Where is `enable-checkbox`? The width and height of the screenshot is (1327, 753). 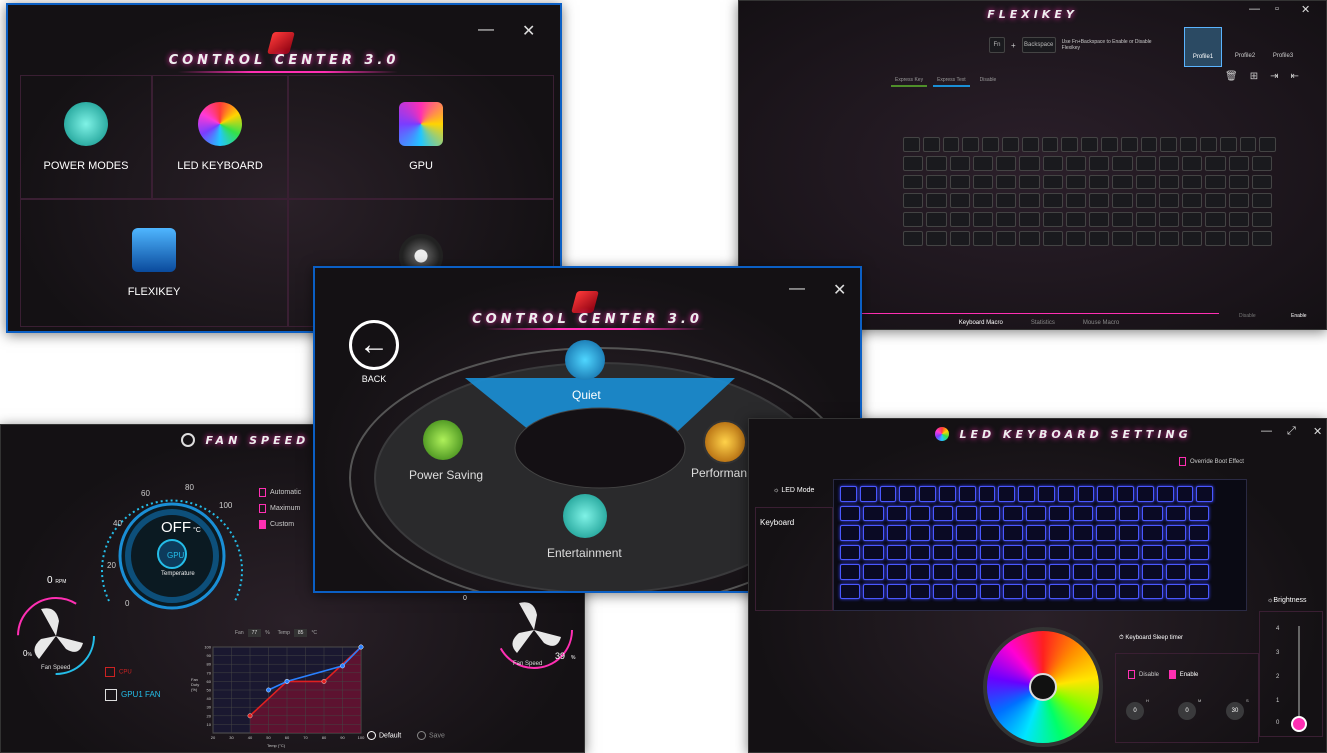
enable-checkbox is located at coordinates (1172, 674).